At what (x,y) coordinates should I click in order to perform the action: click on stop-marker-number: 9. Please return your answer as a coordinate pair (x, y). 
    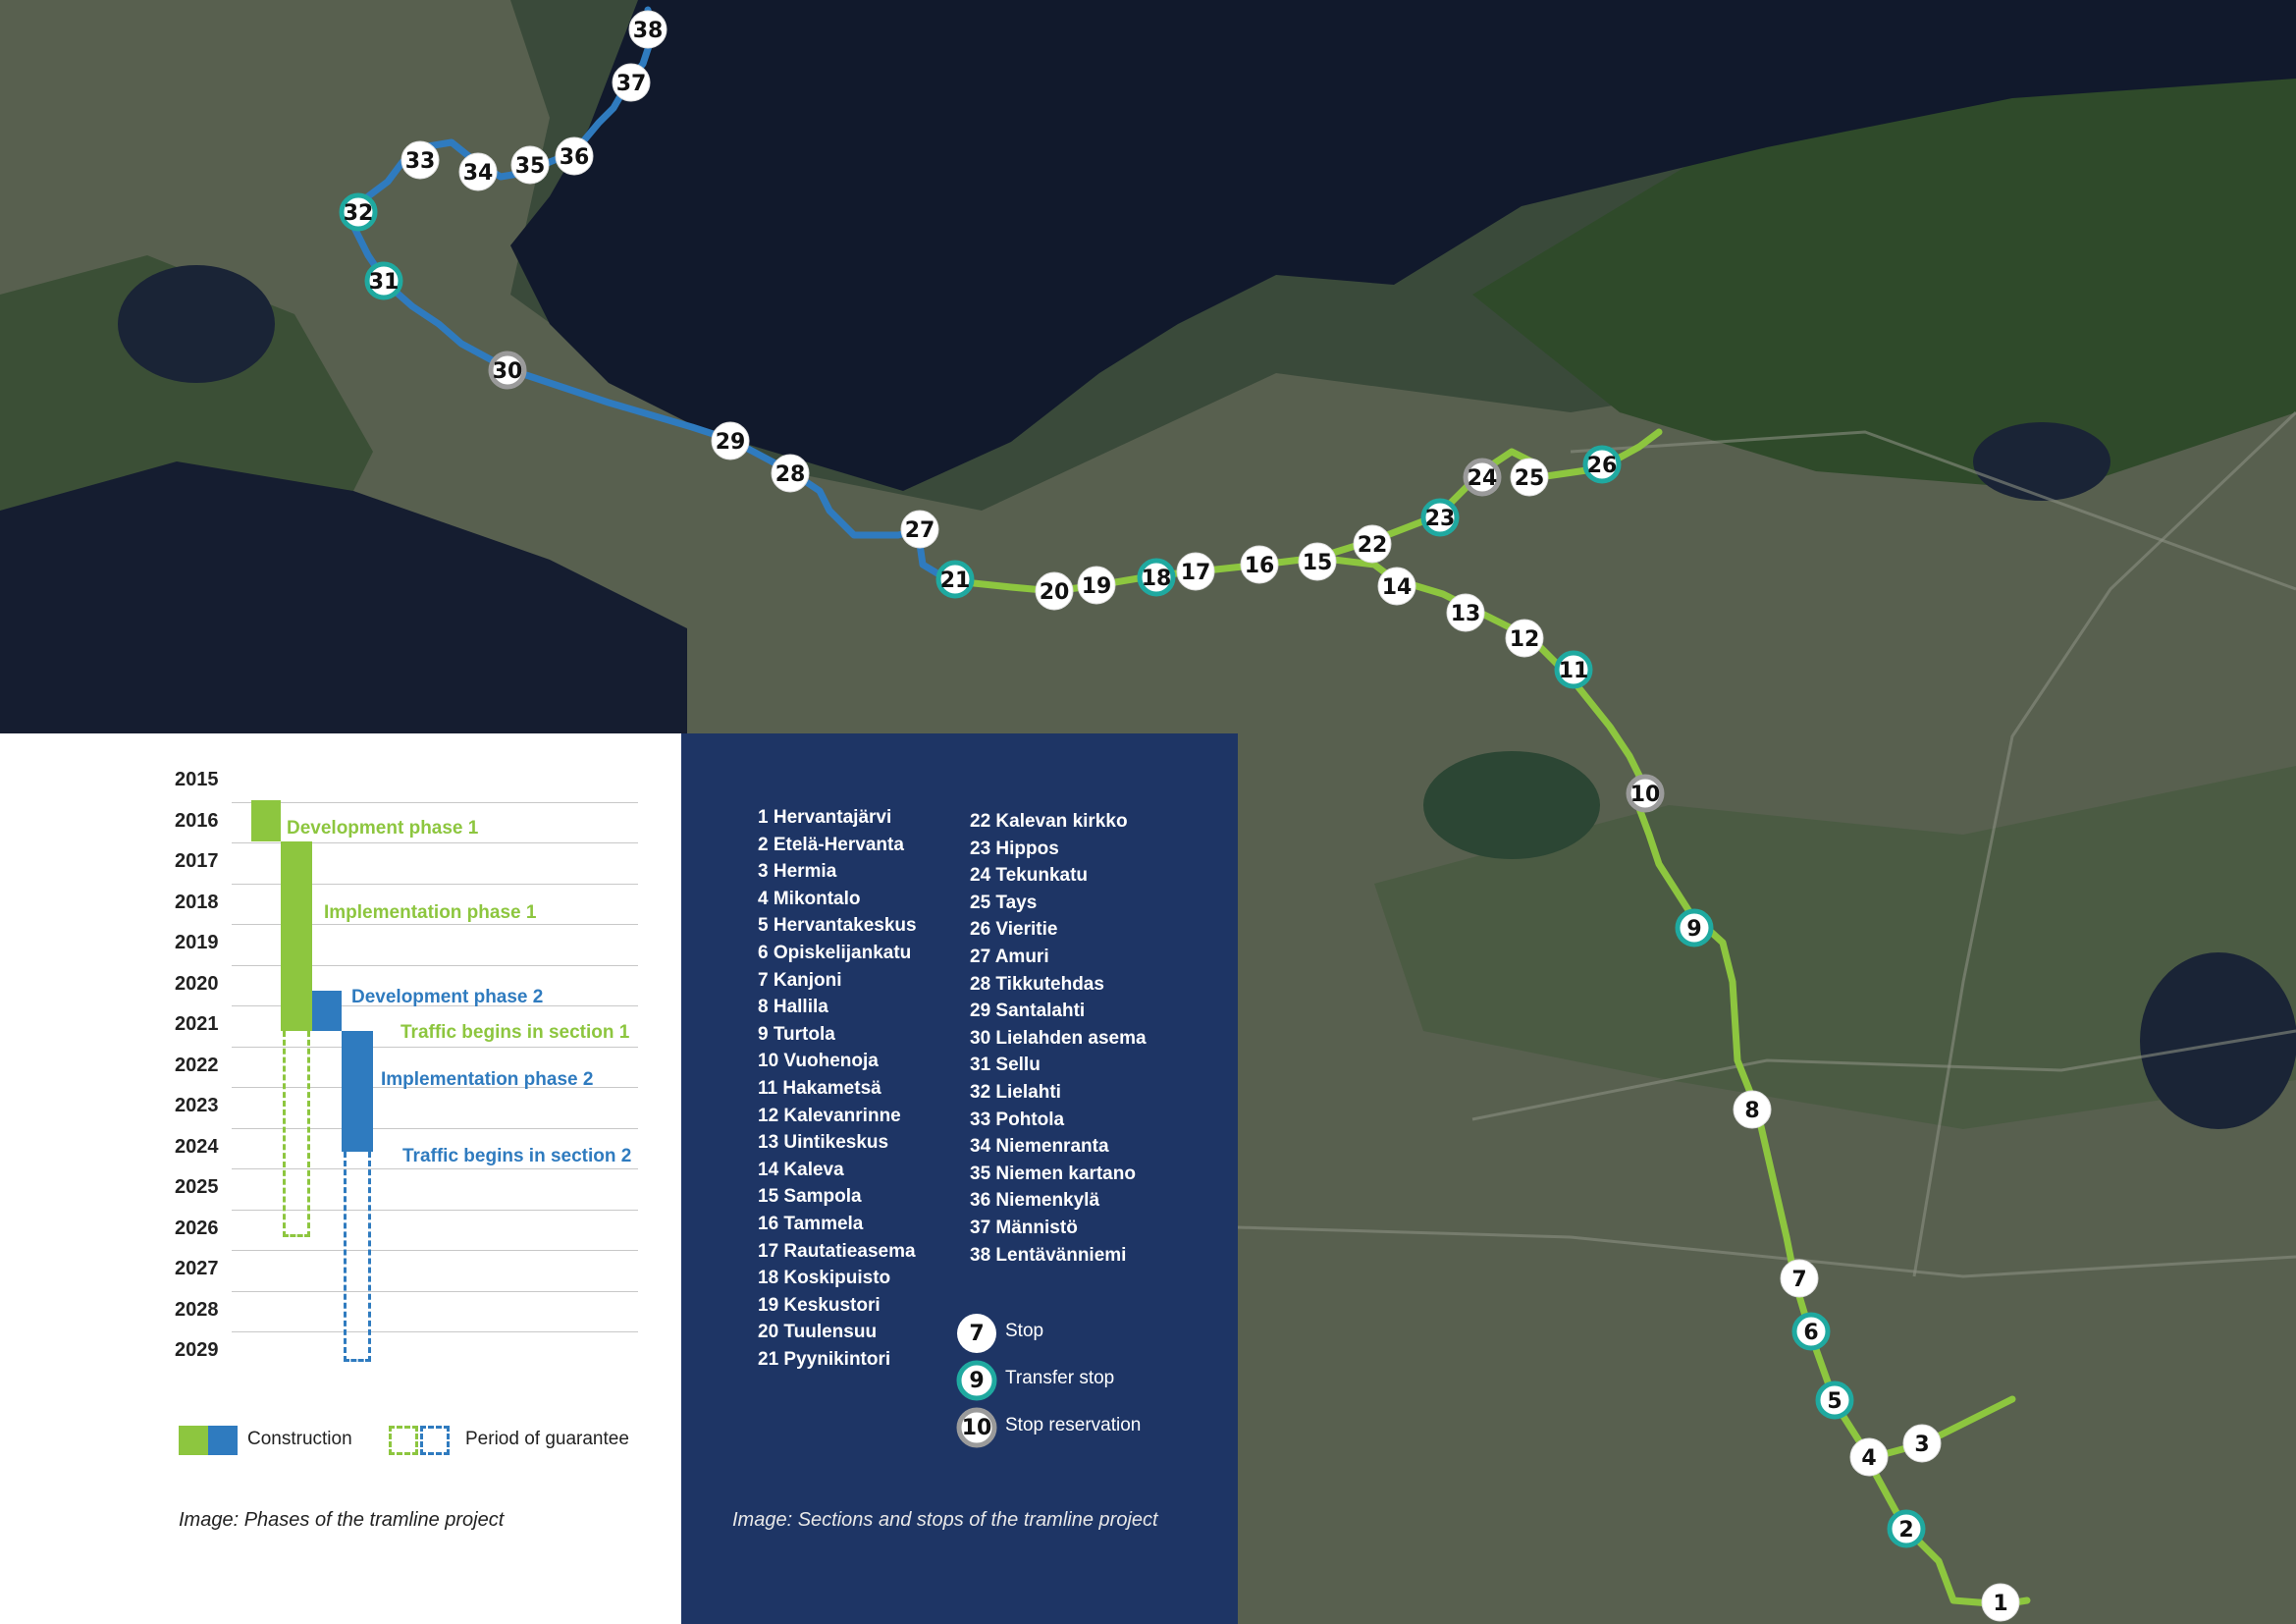
    Looking at the image, I should click on (1693, 929).